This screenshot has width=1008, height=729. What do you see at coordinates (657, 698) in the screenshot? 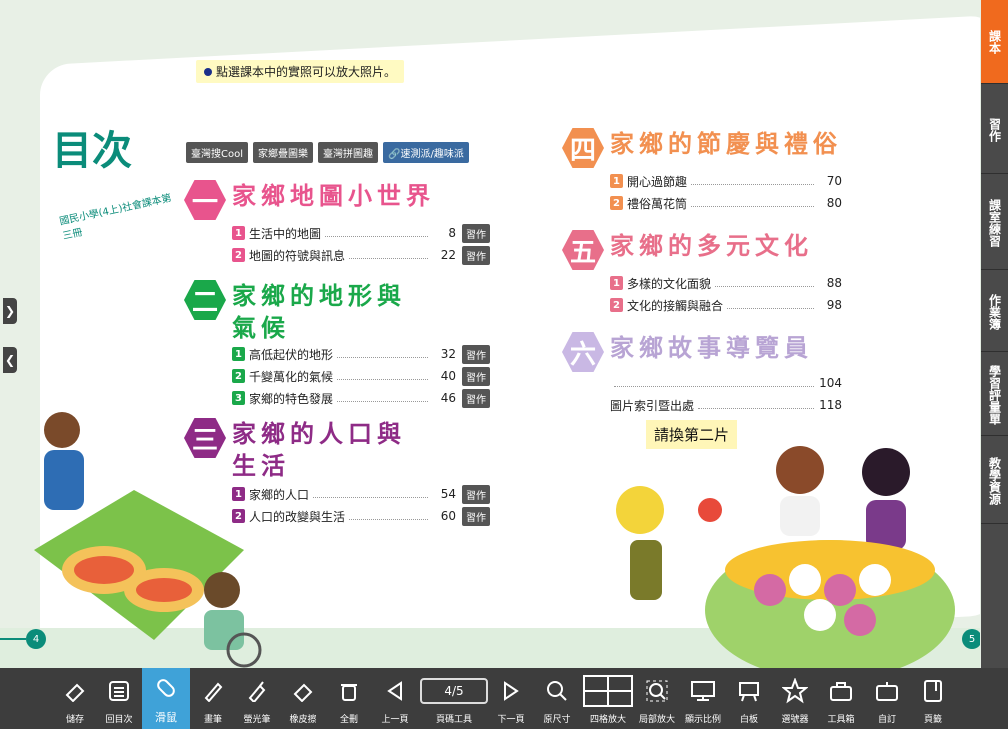
I see `local-zoom-button: 局部放大` at bounding box center [657, 698].